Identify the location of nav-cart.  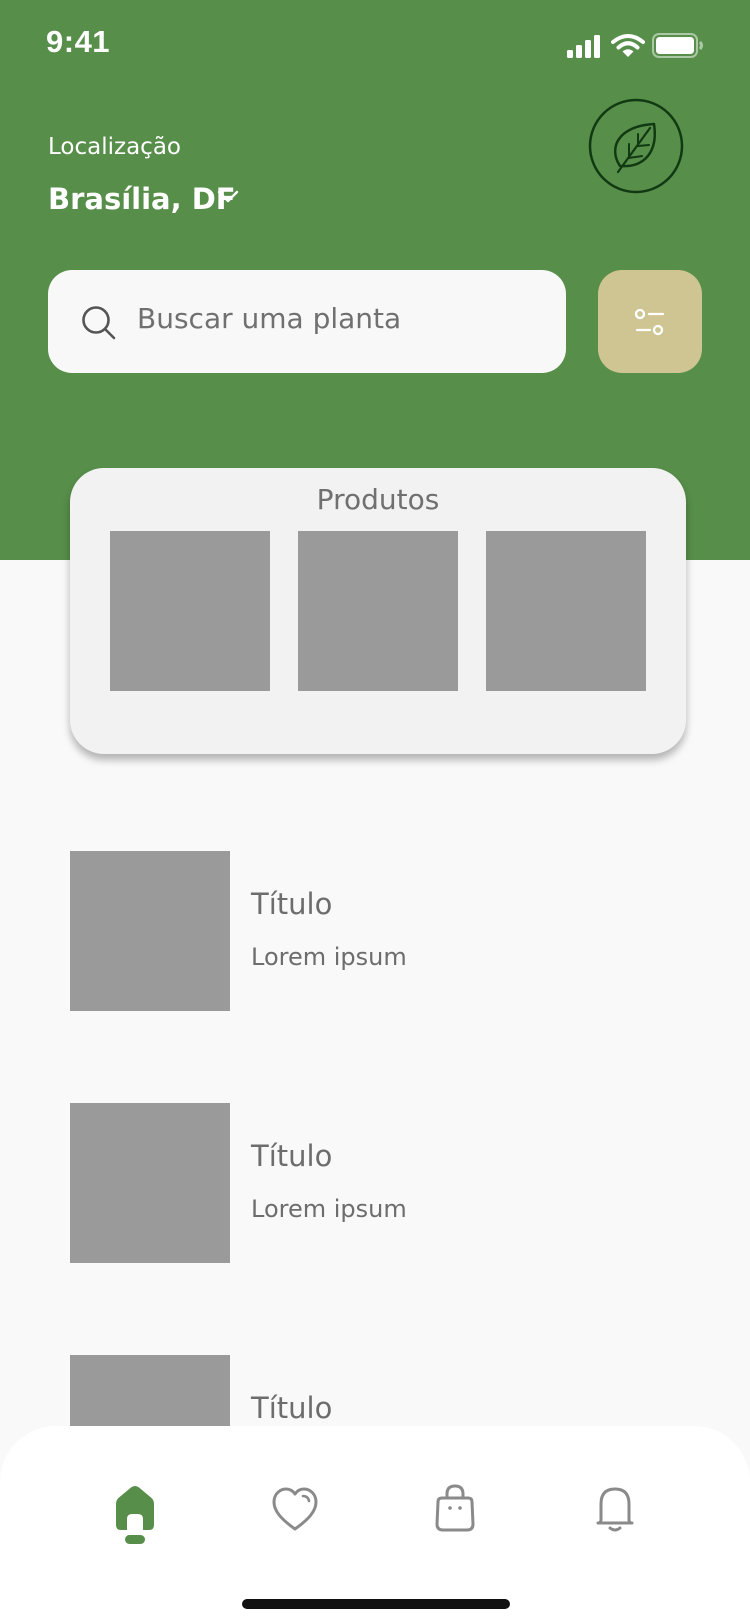
(455, 1508).